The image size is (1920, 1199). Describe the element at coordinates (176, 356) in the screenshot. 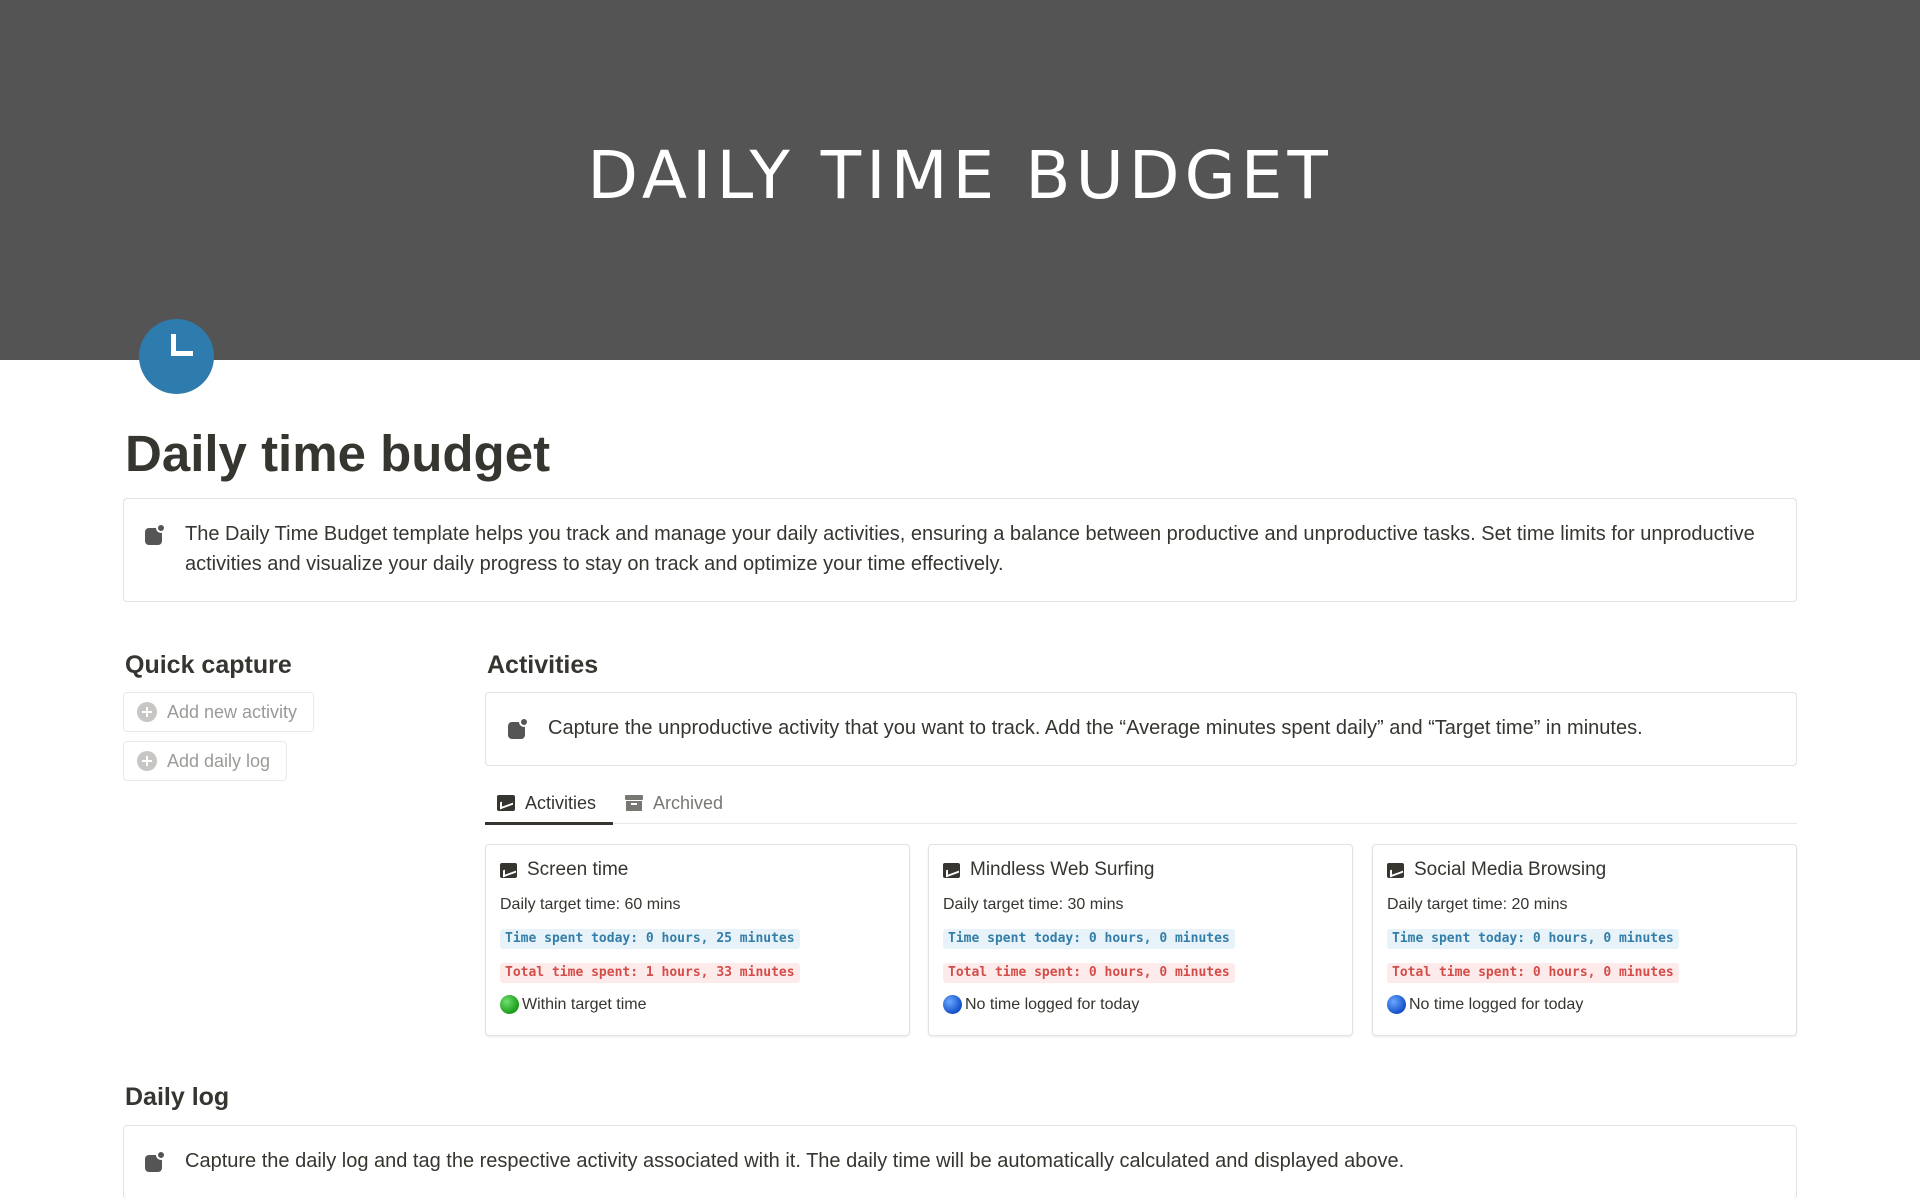

I see `clock-icon` at that location.